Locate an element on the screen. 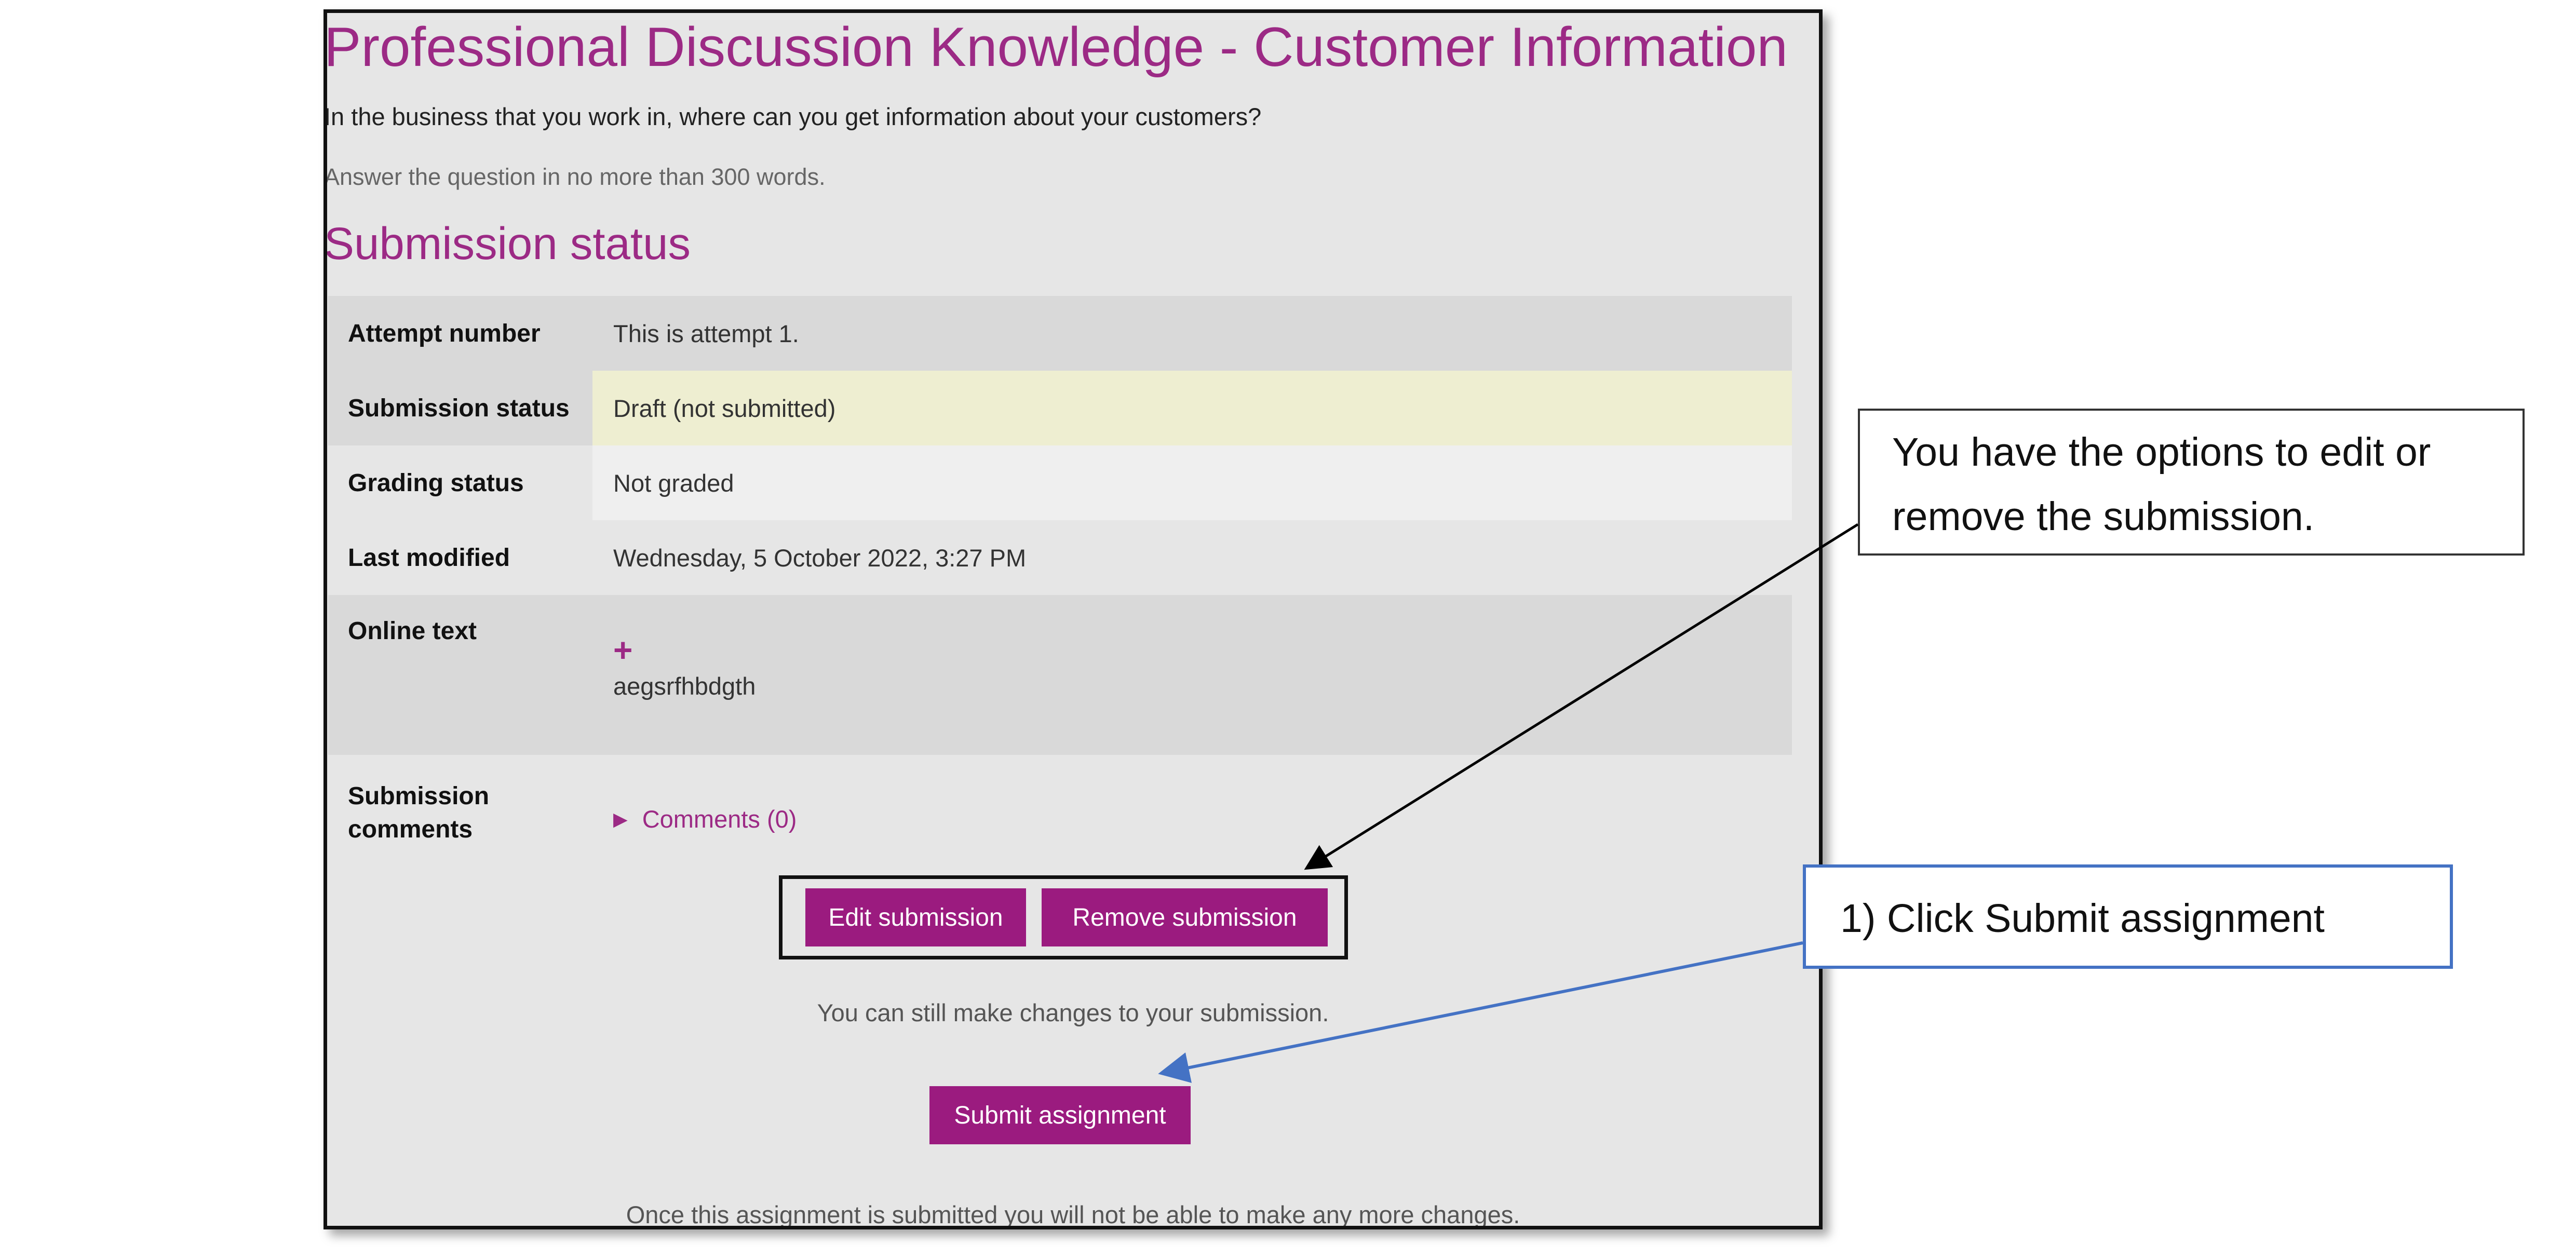 Image resolution: width=2576 pixels, height=1258 pixels. edit-callout-arrow is located at coordinates (1581, 696).